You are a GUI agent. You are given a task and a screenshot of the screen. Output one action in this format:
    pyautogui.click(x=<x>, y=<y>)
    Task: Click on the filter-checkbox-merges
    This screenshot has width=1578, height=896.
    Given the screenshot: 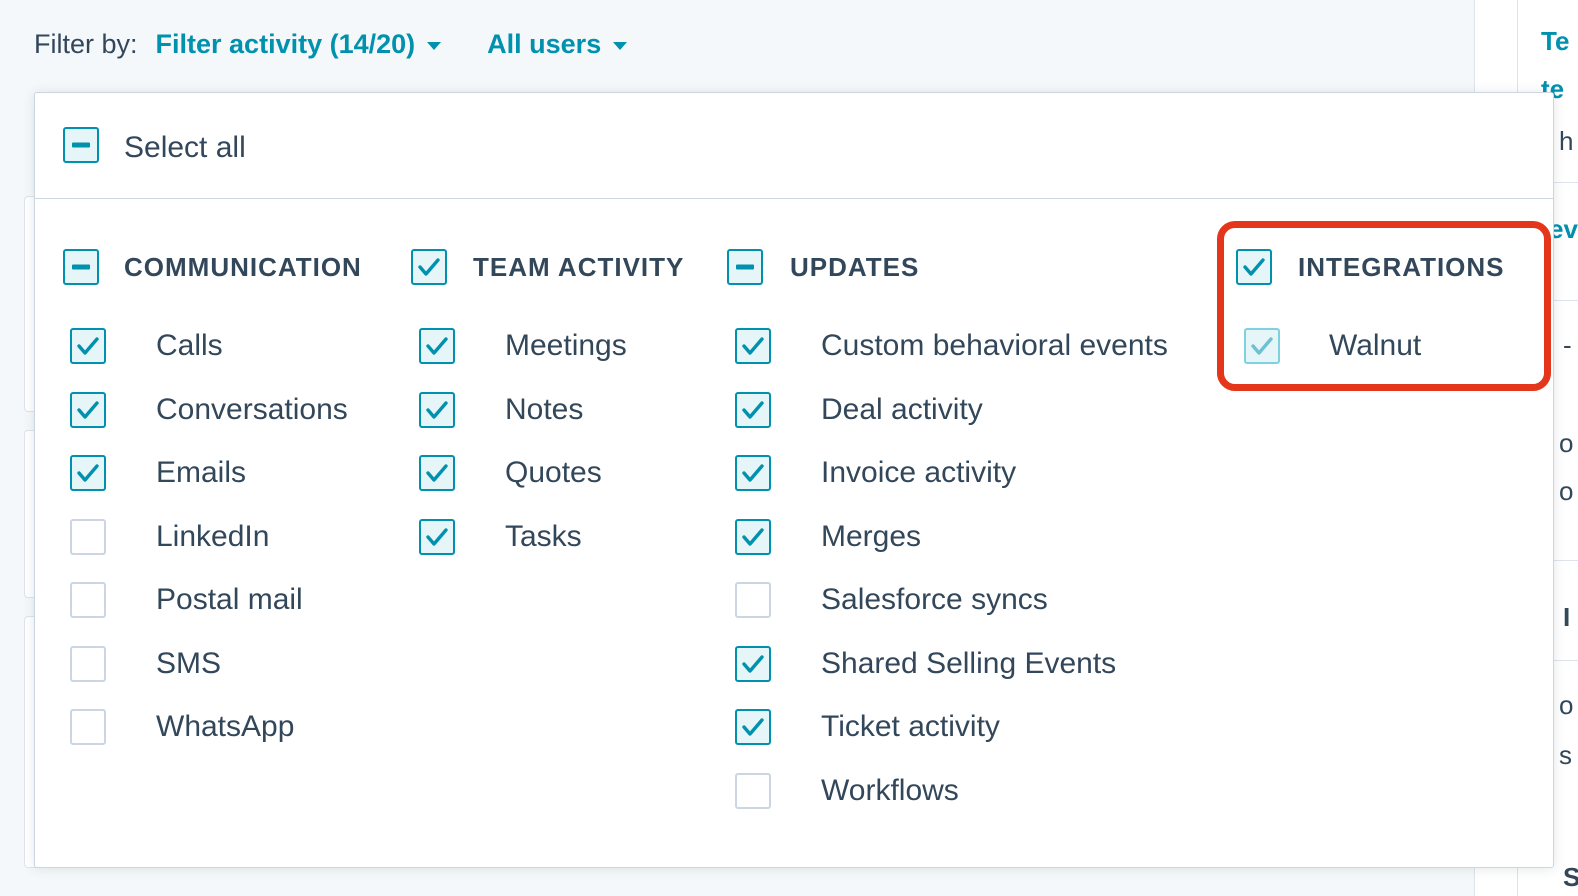 What is the action you would take?
    pyautogui.click(x=753, y=537)
    